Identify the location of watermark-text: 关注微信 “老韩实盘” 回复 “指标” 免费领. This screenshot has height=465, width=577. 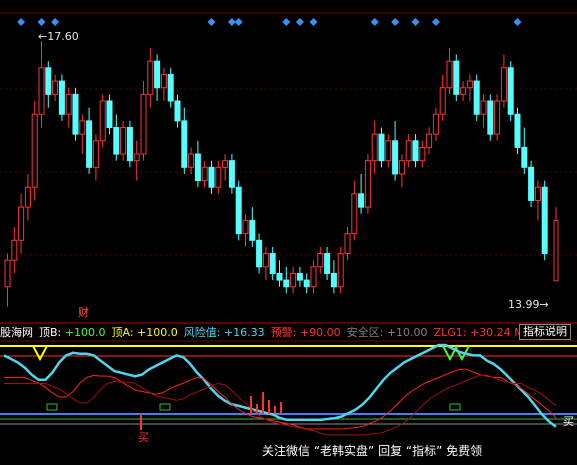
(372, 451).